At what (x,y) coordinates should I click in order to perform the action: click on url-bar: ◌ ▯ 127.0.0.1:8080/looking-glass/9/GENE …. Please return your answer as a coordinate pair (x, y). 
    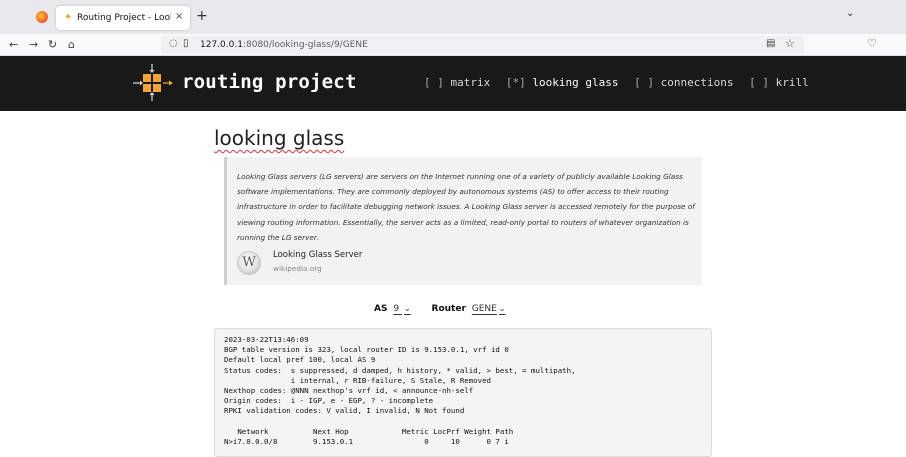
    Looking at the image, I should click on (482, 45).